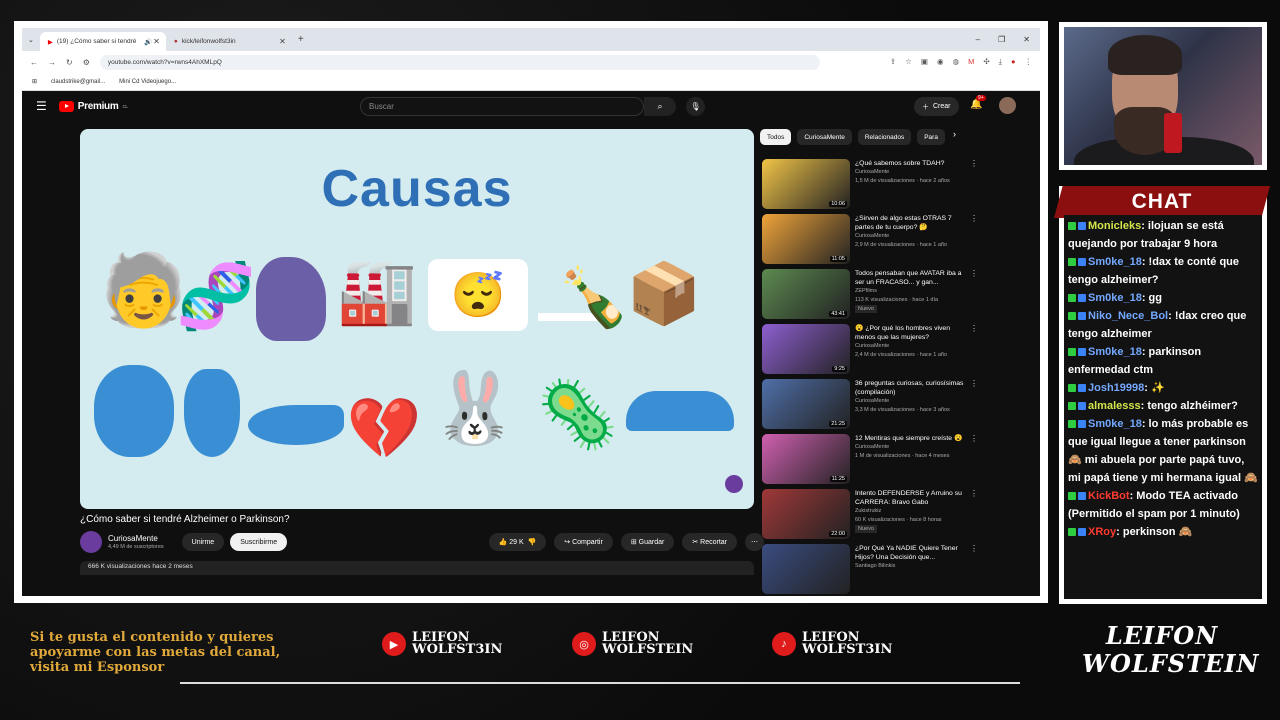  Describe the element at coordinates (806, 349) in the screenshot. I see `video-thumbnail: 9:25` at that location.